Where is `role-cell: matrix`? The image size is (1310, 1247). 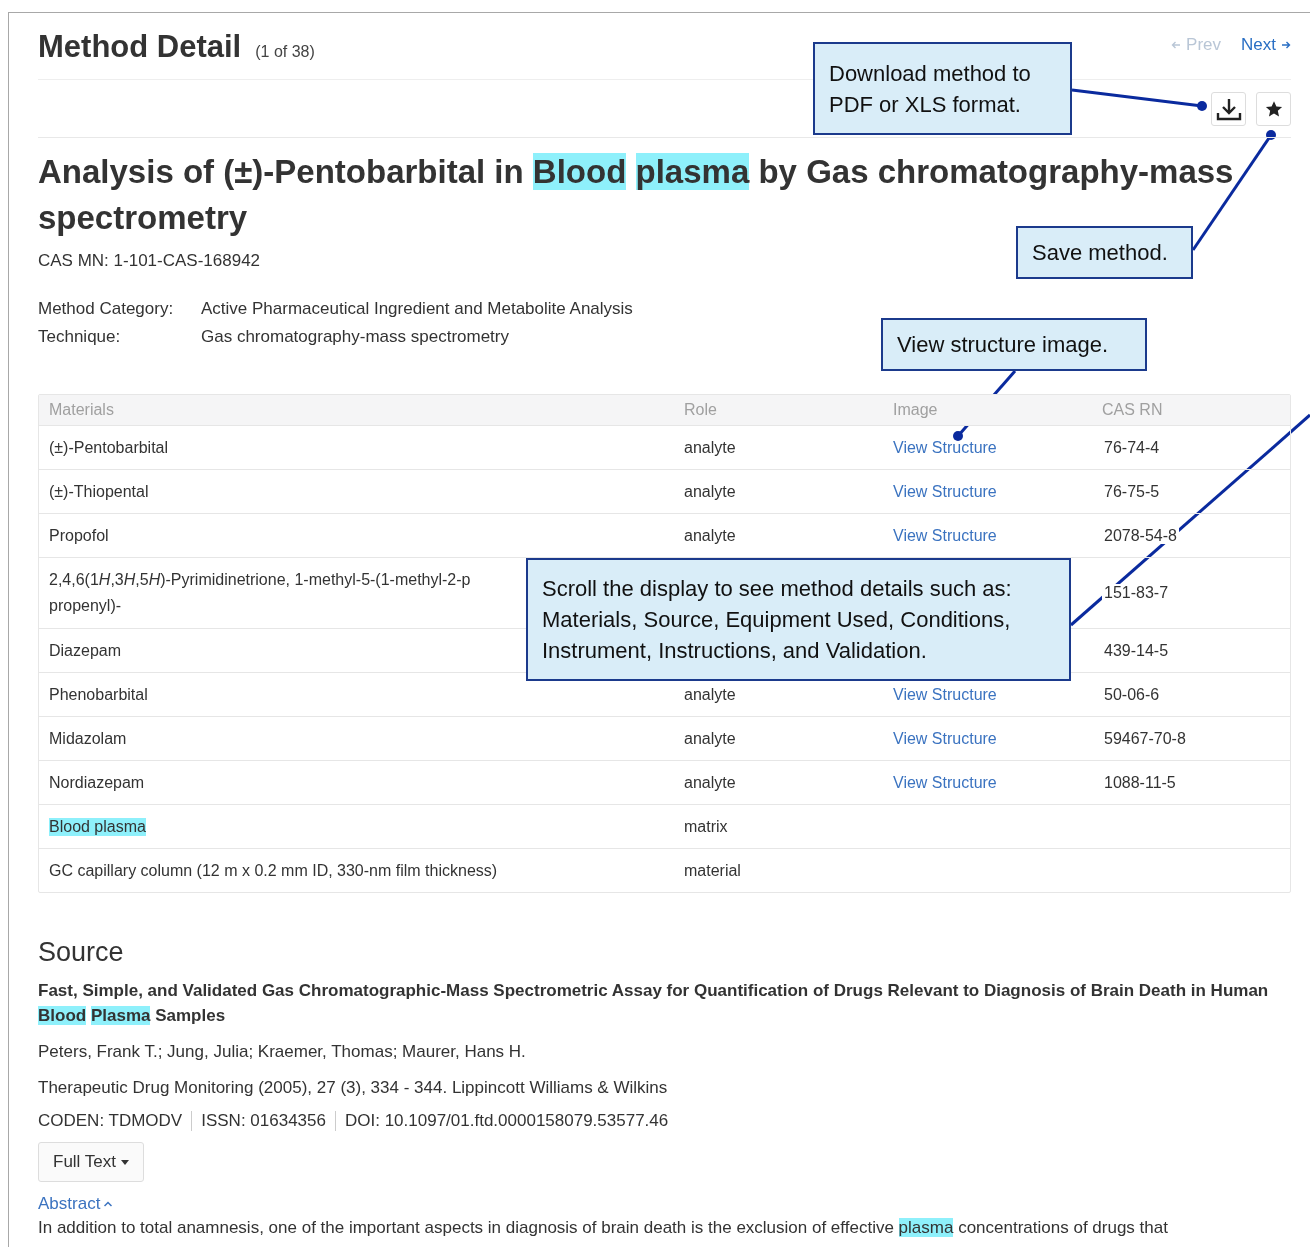
role-cell: matrix is located at coordinates (706, 826).